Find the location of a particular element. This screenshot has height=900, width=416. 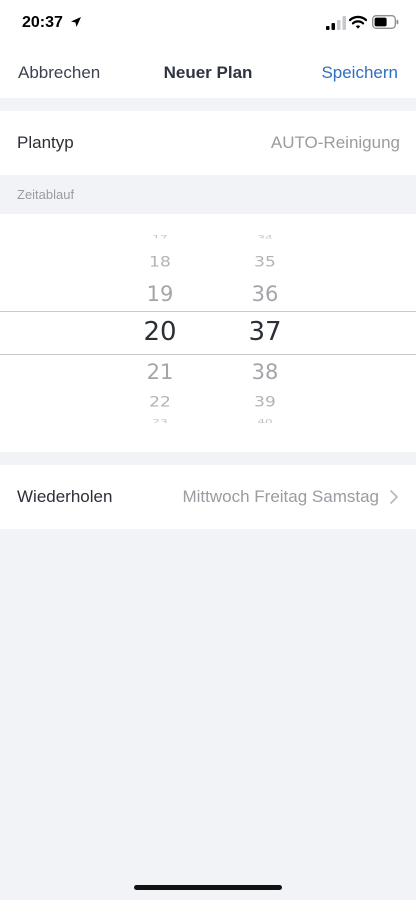

timeline-section-header: Zeitablauf is located at coordinates (208, 195).